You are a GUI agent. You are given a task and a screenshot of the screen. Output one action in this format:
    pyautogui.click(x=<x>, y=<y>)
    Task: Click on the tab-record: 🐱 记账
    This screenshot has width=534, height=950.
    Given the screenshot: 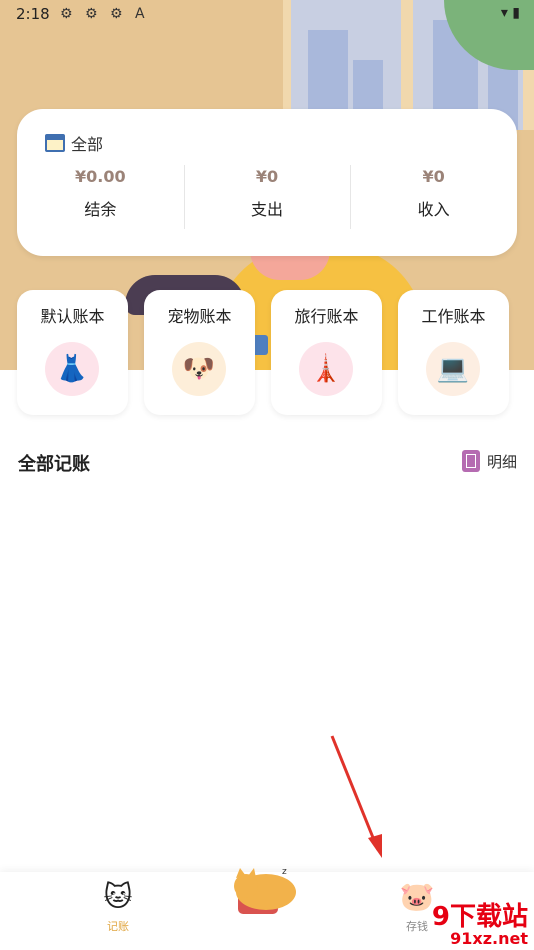 What is the action you would take?
    pyautogui.click(x=118, y=908)
    